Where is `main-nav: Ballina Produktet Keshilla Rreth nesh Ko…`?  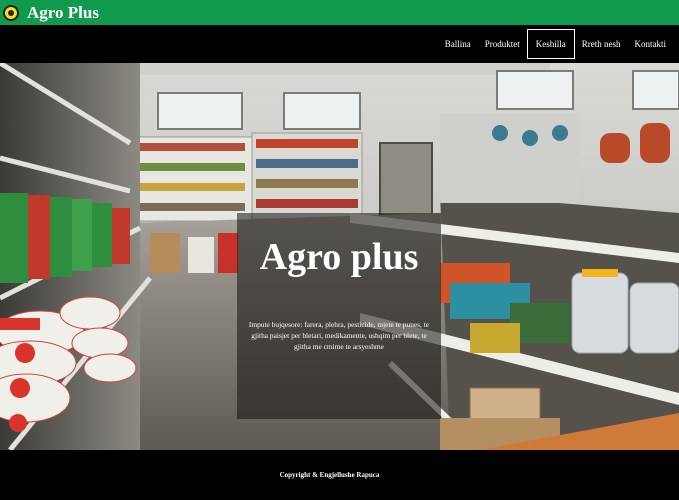
main-nav: Ballina Produktet Keshilla Rreth nesh Ko… is located at coordinates (555, 44).